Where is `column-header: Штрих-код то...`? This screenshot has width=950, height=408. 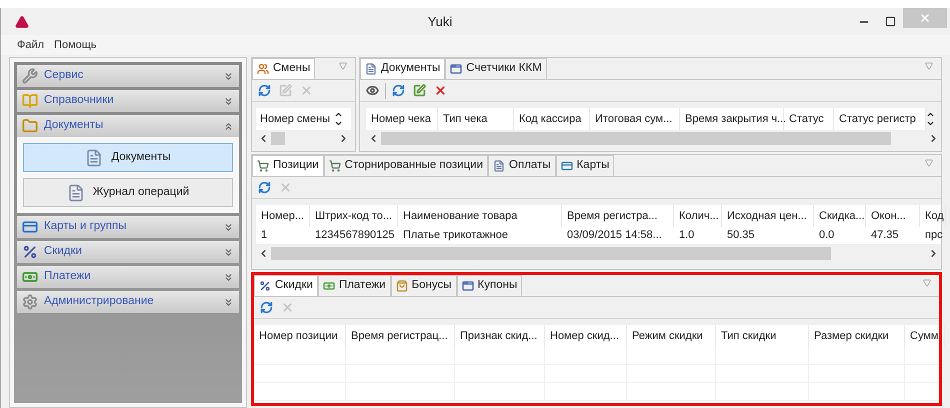 column-header: Штрих-код то... is located at coordinates (354, 216).